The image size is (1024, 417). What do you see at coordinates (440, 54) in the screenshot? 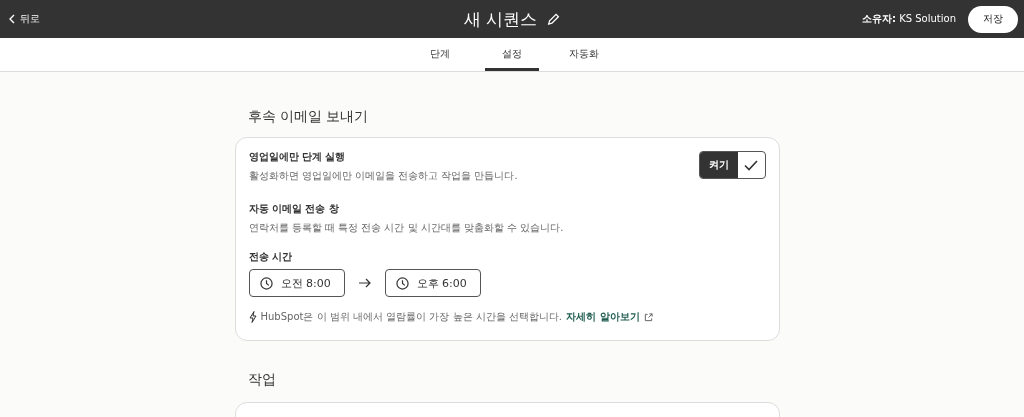
I see `tab: 단계` at bounding box center [440, 54].